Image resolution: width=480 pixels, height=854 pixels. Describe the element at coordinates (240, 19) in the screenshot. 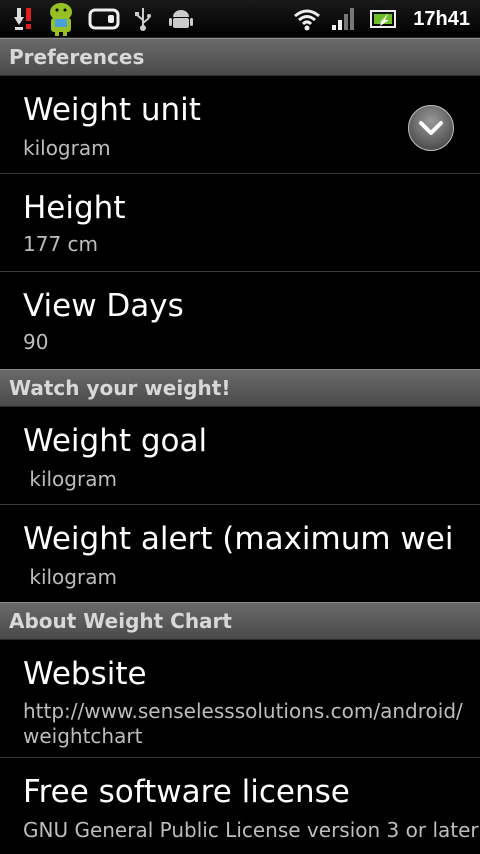

I see `status-bar: 17h41` at that location.